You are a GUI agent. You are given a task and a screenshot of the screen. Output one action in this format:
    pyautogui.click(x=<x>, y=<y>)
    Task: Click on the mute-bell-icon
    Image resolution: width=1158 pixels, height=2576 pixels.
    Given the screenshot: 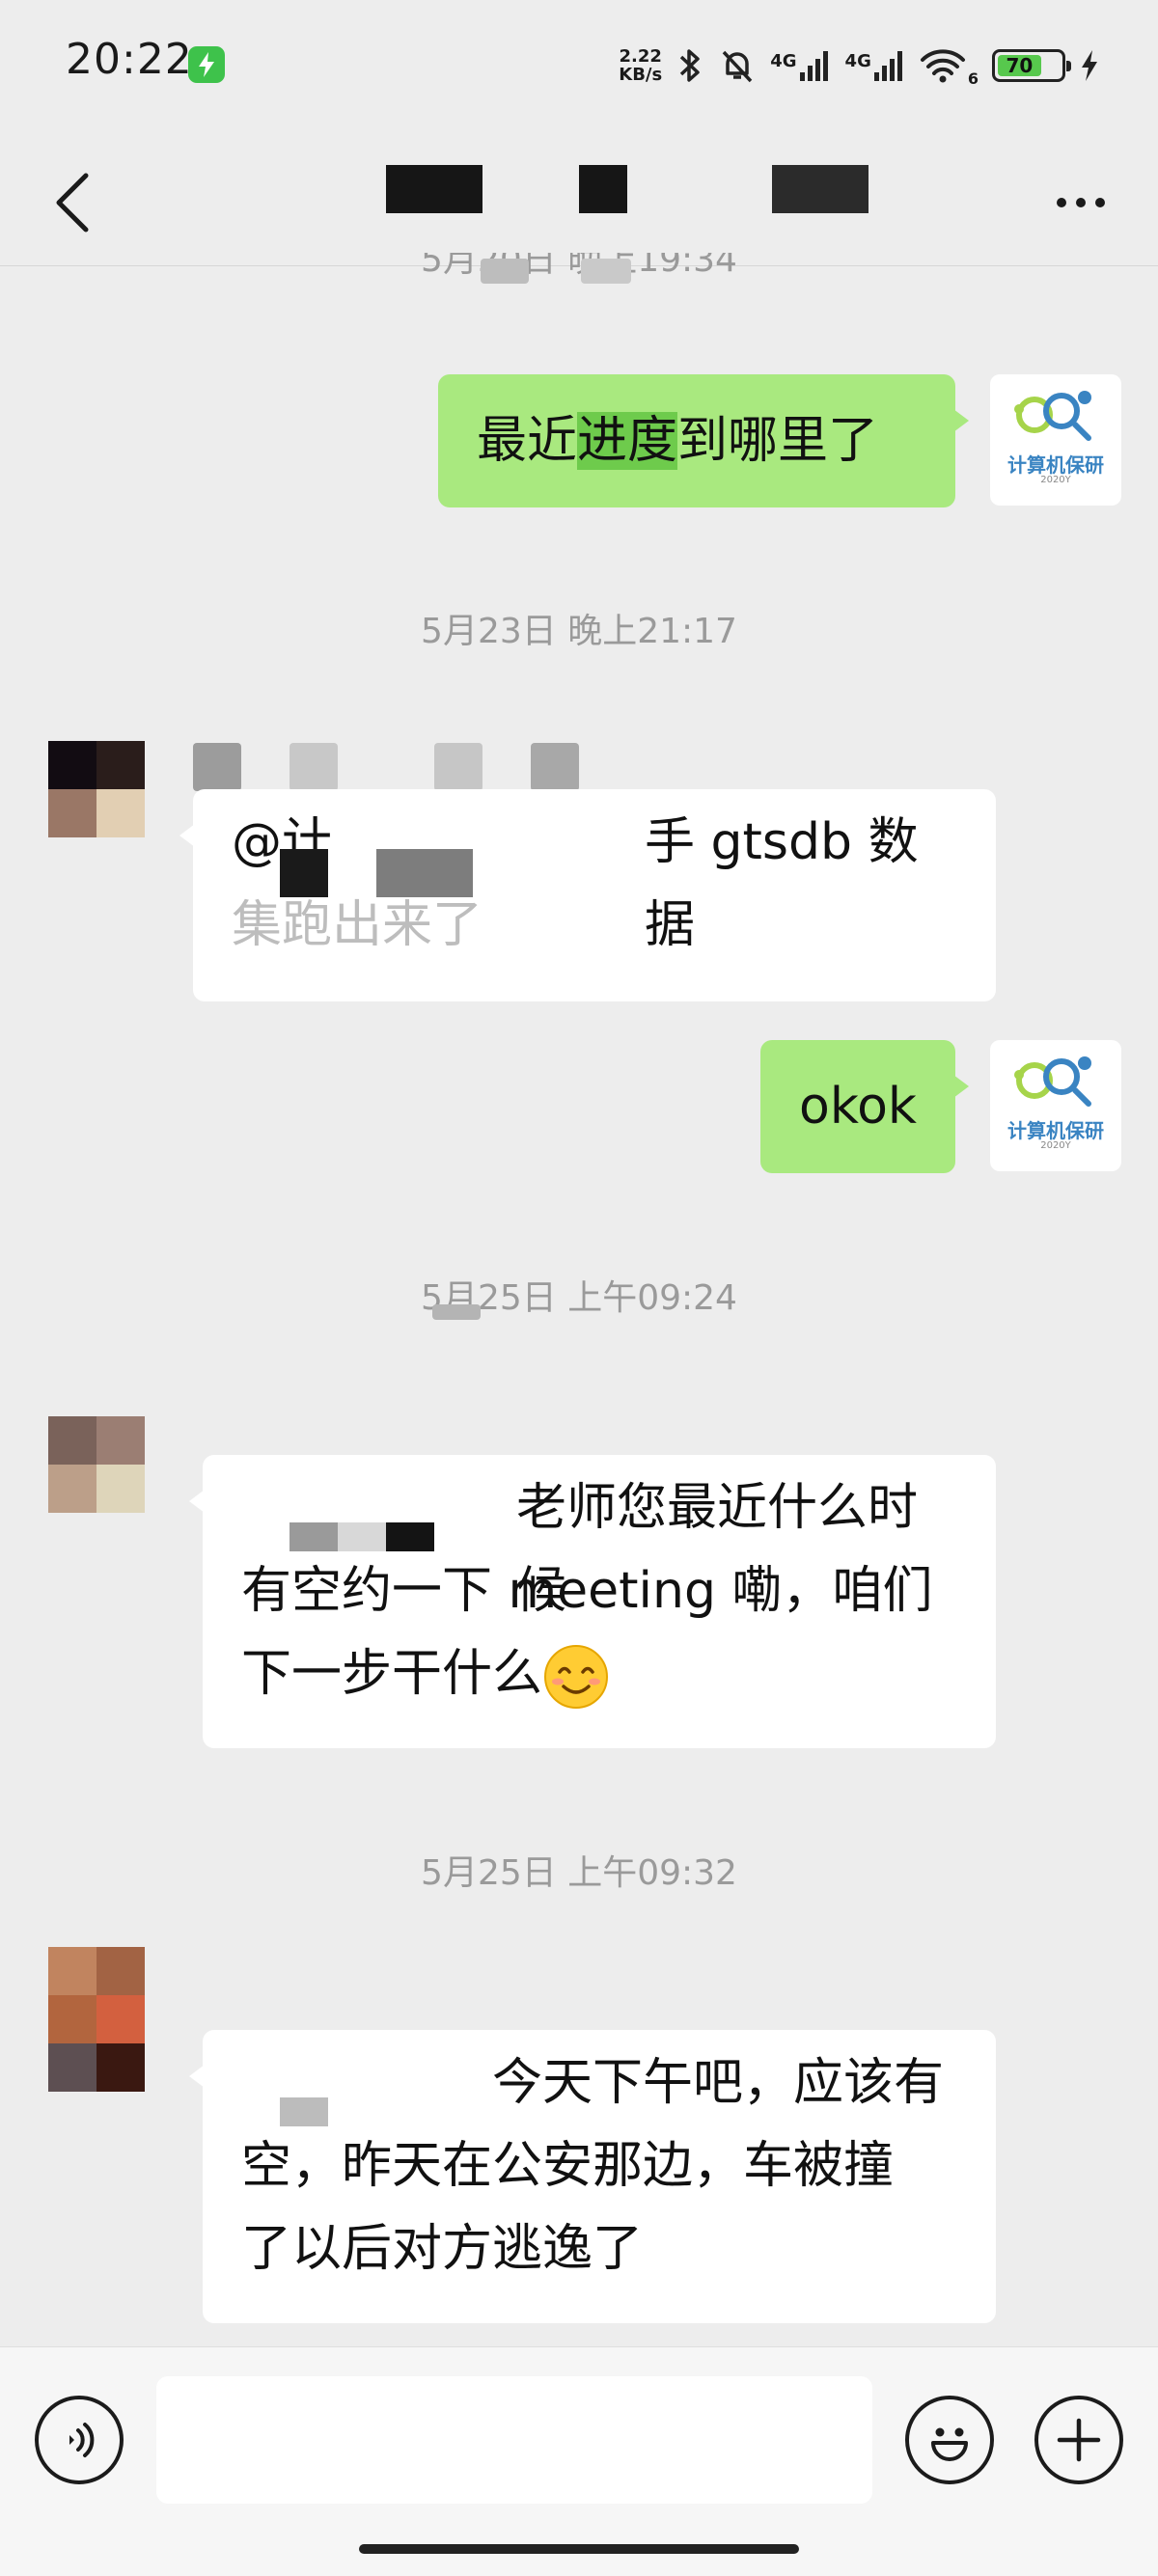 What is the action you would take?
    pyautogui.click(x=737, y=65)
    